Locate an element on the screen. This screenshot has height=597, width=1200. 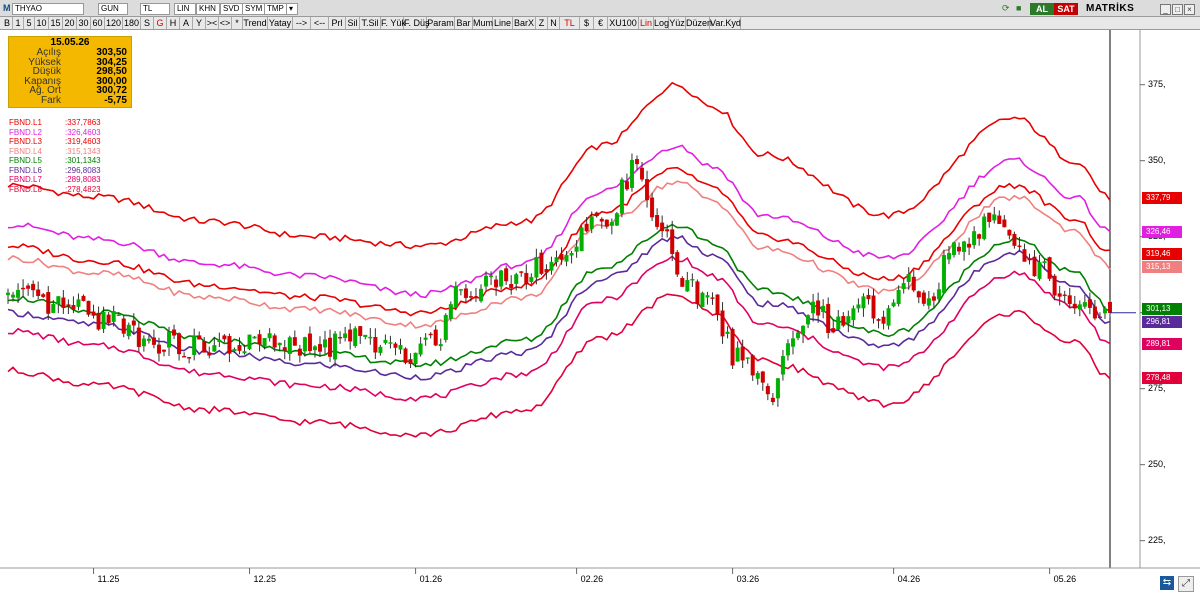
tool-button-12: H is located at coordinates (173, 23).